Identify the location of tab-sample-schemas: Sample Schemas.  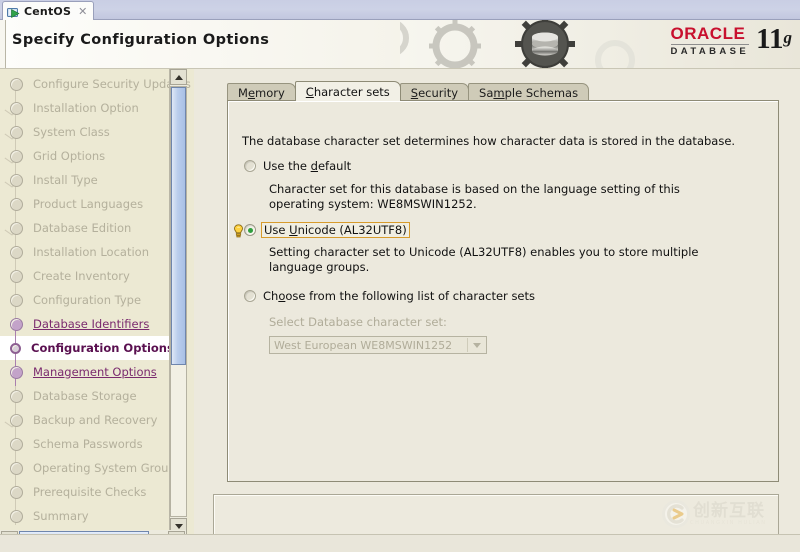
(529, 92).